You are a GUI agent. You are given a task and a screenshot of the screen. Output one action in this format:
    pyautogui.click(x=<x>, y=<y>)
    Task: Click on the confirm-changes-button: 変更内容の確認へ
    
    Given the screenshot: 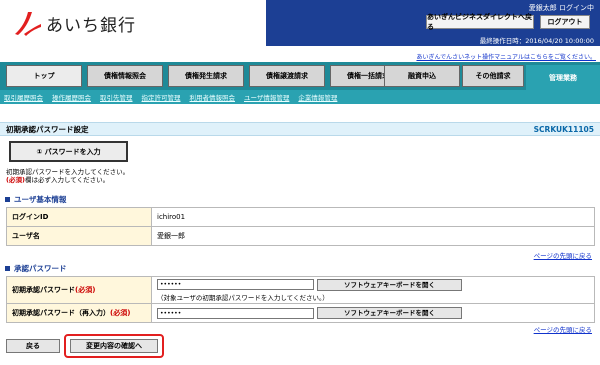 What is the action you would take?
    pyautogui.click(x=114, y=346)
    